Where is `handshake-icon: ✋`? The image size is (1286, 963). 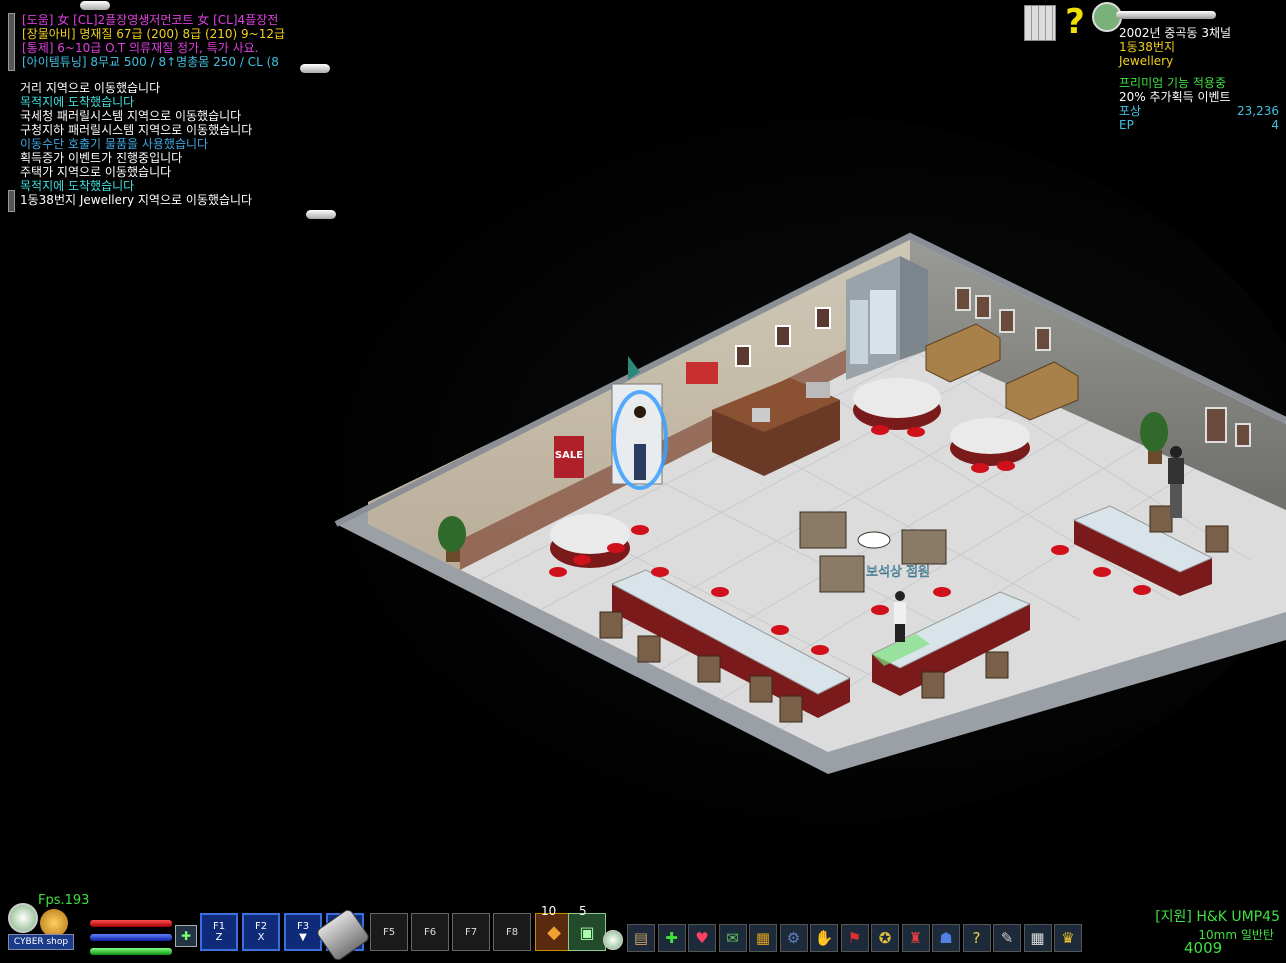
handshake-icon: ✋ is located at coordinates (824, 938).